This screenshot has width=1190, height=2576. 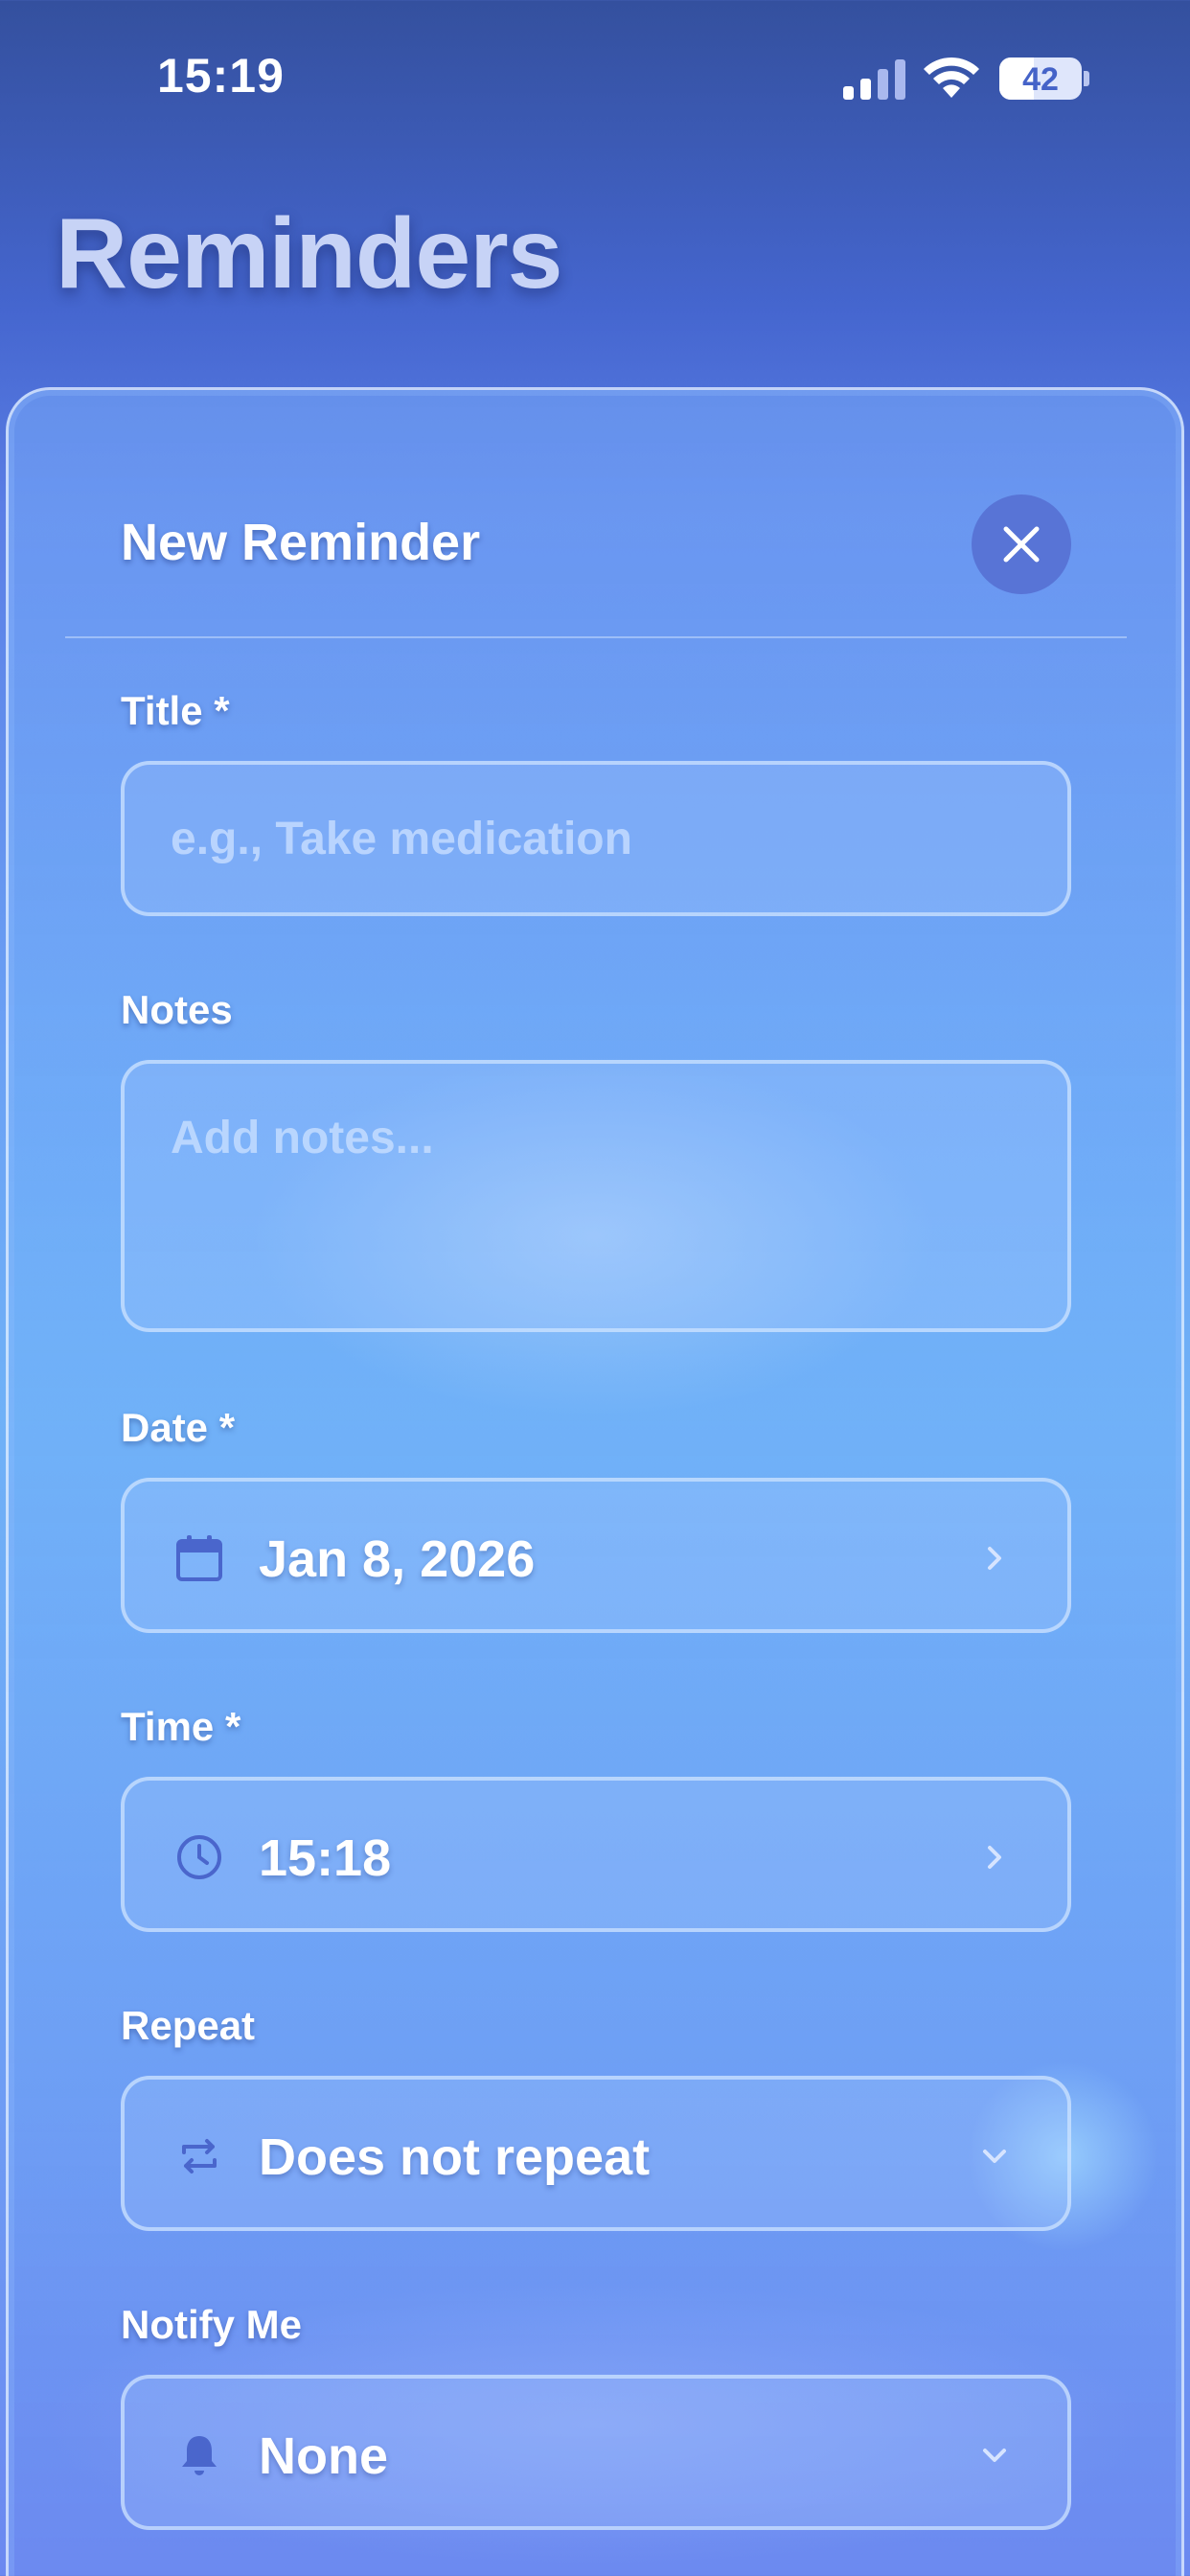 What do you see at coordinates (326, 1858) in the screenshot?
I see `time-value: 15:18` at bounding box center [326, 1858].